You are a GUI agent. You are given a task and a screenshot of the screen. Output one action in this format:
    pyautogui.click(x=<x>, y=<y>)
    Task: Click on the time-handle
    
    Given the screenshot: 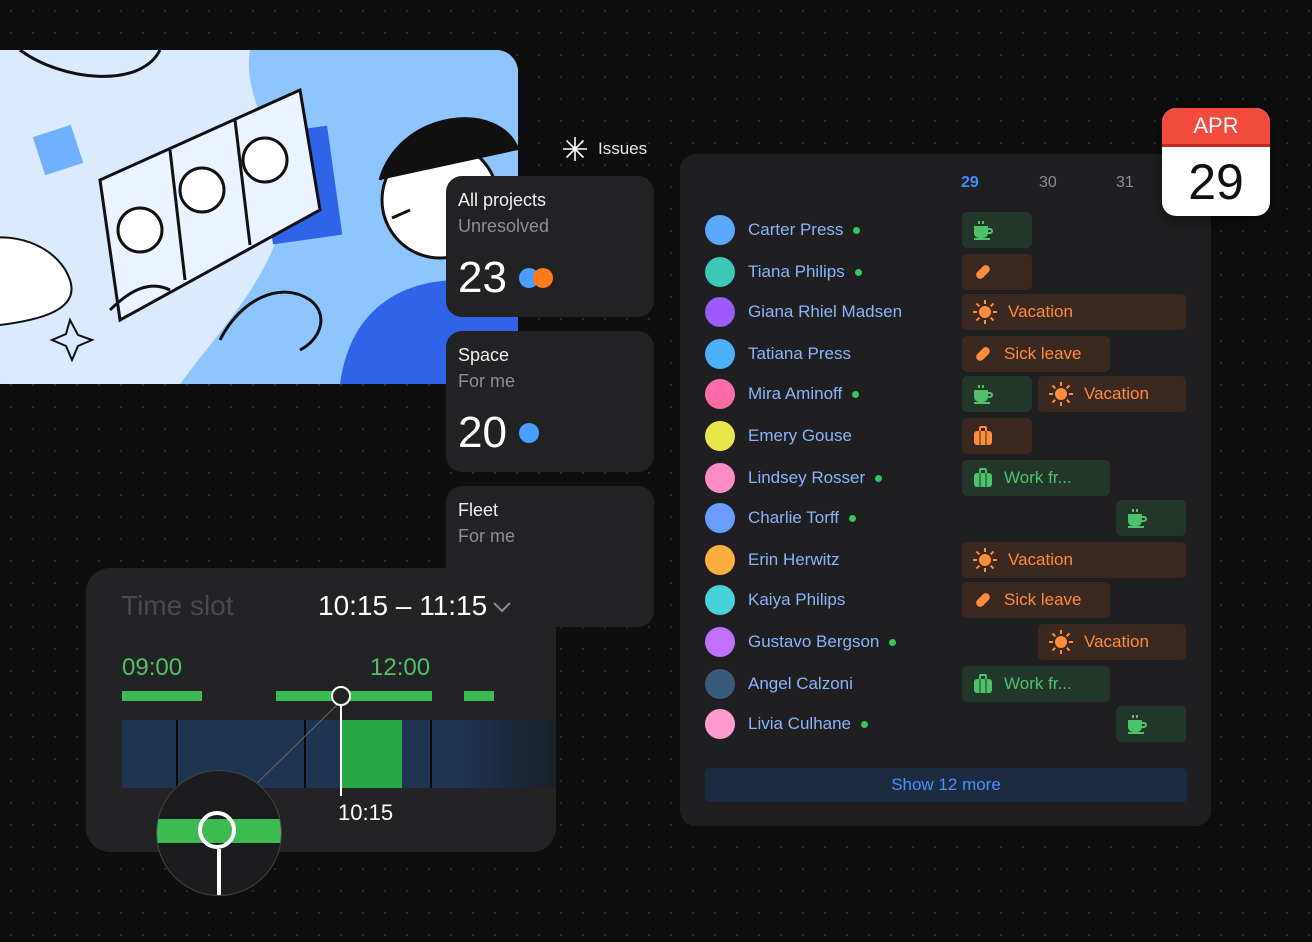 What is the action you would take?
    pyautogui.click(x=341, y=696)
    